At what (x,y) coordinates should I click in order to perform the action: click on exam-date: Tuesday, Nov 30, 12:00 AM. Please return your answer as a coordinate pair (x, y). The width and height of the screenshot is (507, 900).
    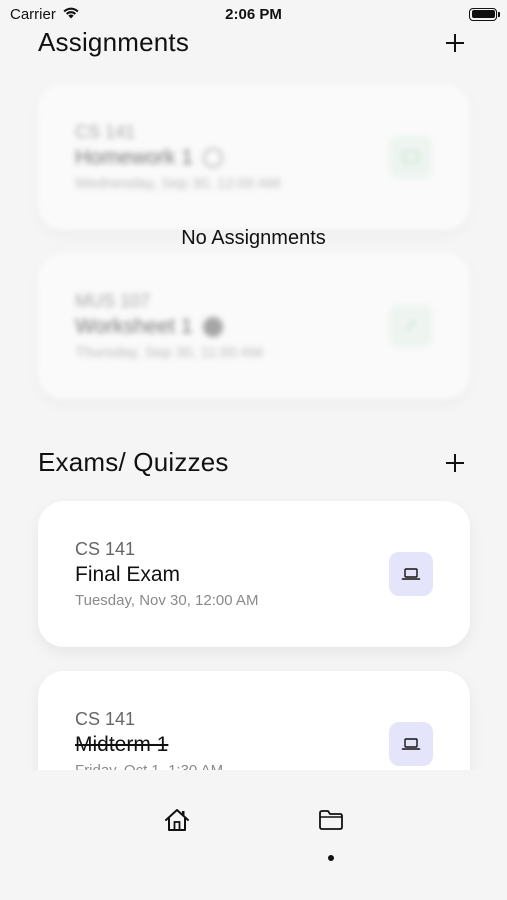
    Looking at the image, I should click on (167, 600).